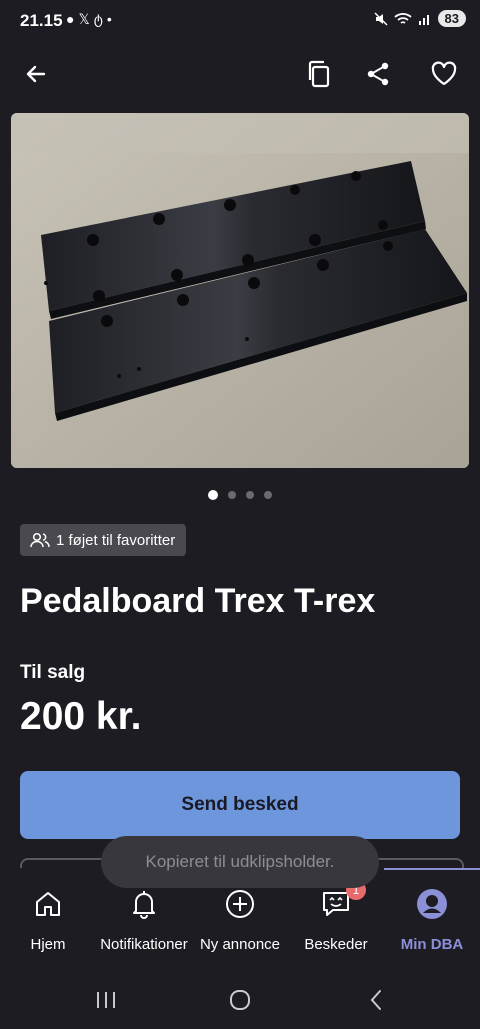  I want to click on profile-icon, so click(432, 904).